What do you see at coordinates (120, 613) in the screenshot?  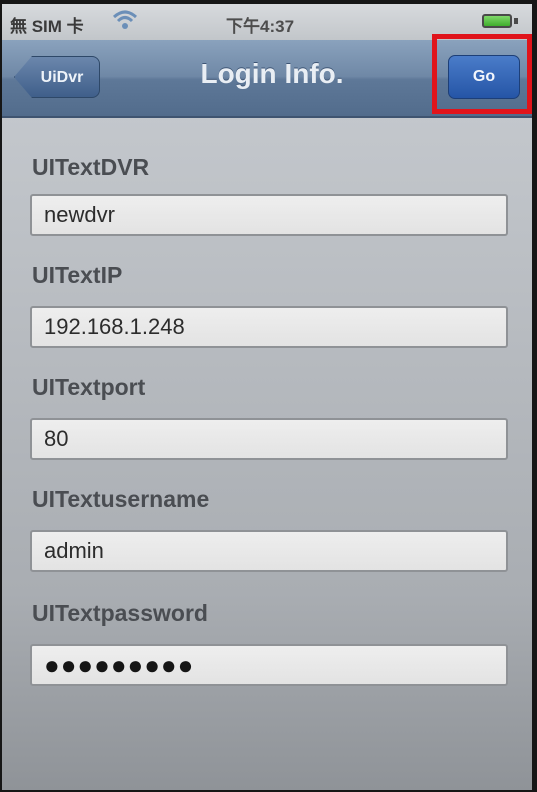 I see `password-label: UITextpassword` at bounding box center [120, 613].